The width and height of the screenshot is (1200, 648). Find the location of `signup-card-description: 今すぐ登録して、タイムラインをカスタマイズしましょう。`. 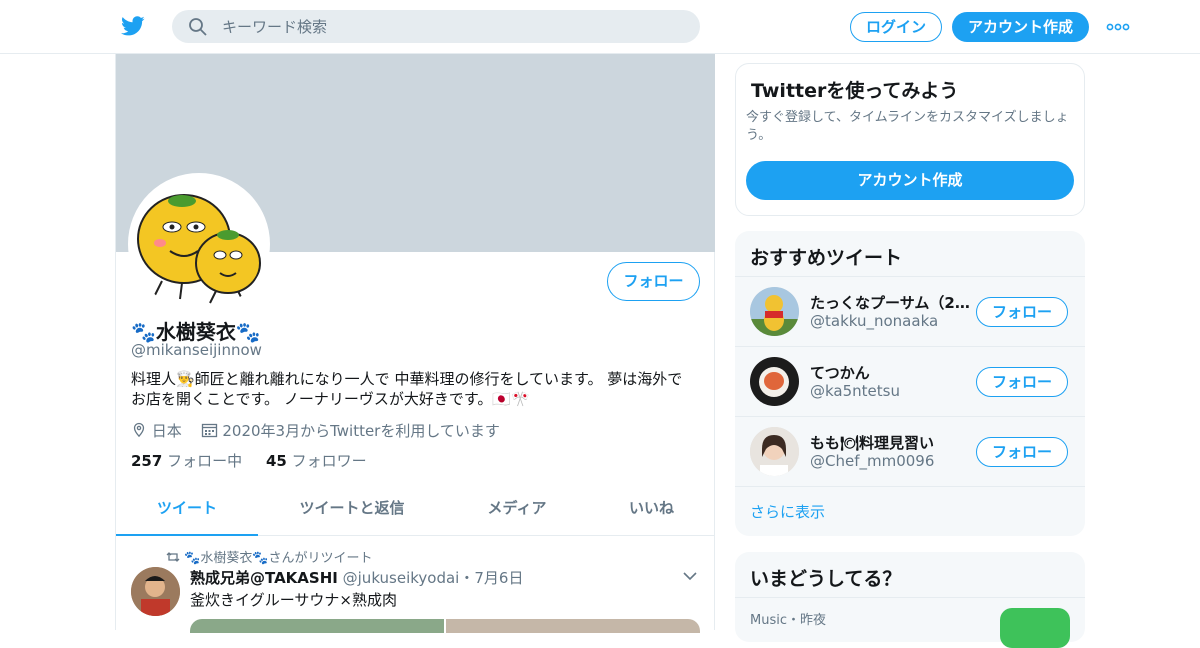

signup-card-description: 今すぐ登録して、タイムラインをカスタマイズしましょう。 is located at coordinates (907, 126).